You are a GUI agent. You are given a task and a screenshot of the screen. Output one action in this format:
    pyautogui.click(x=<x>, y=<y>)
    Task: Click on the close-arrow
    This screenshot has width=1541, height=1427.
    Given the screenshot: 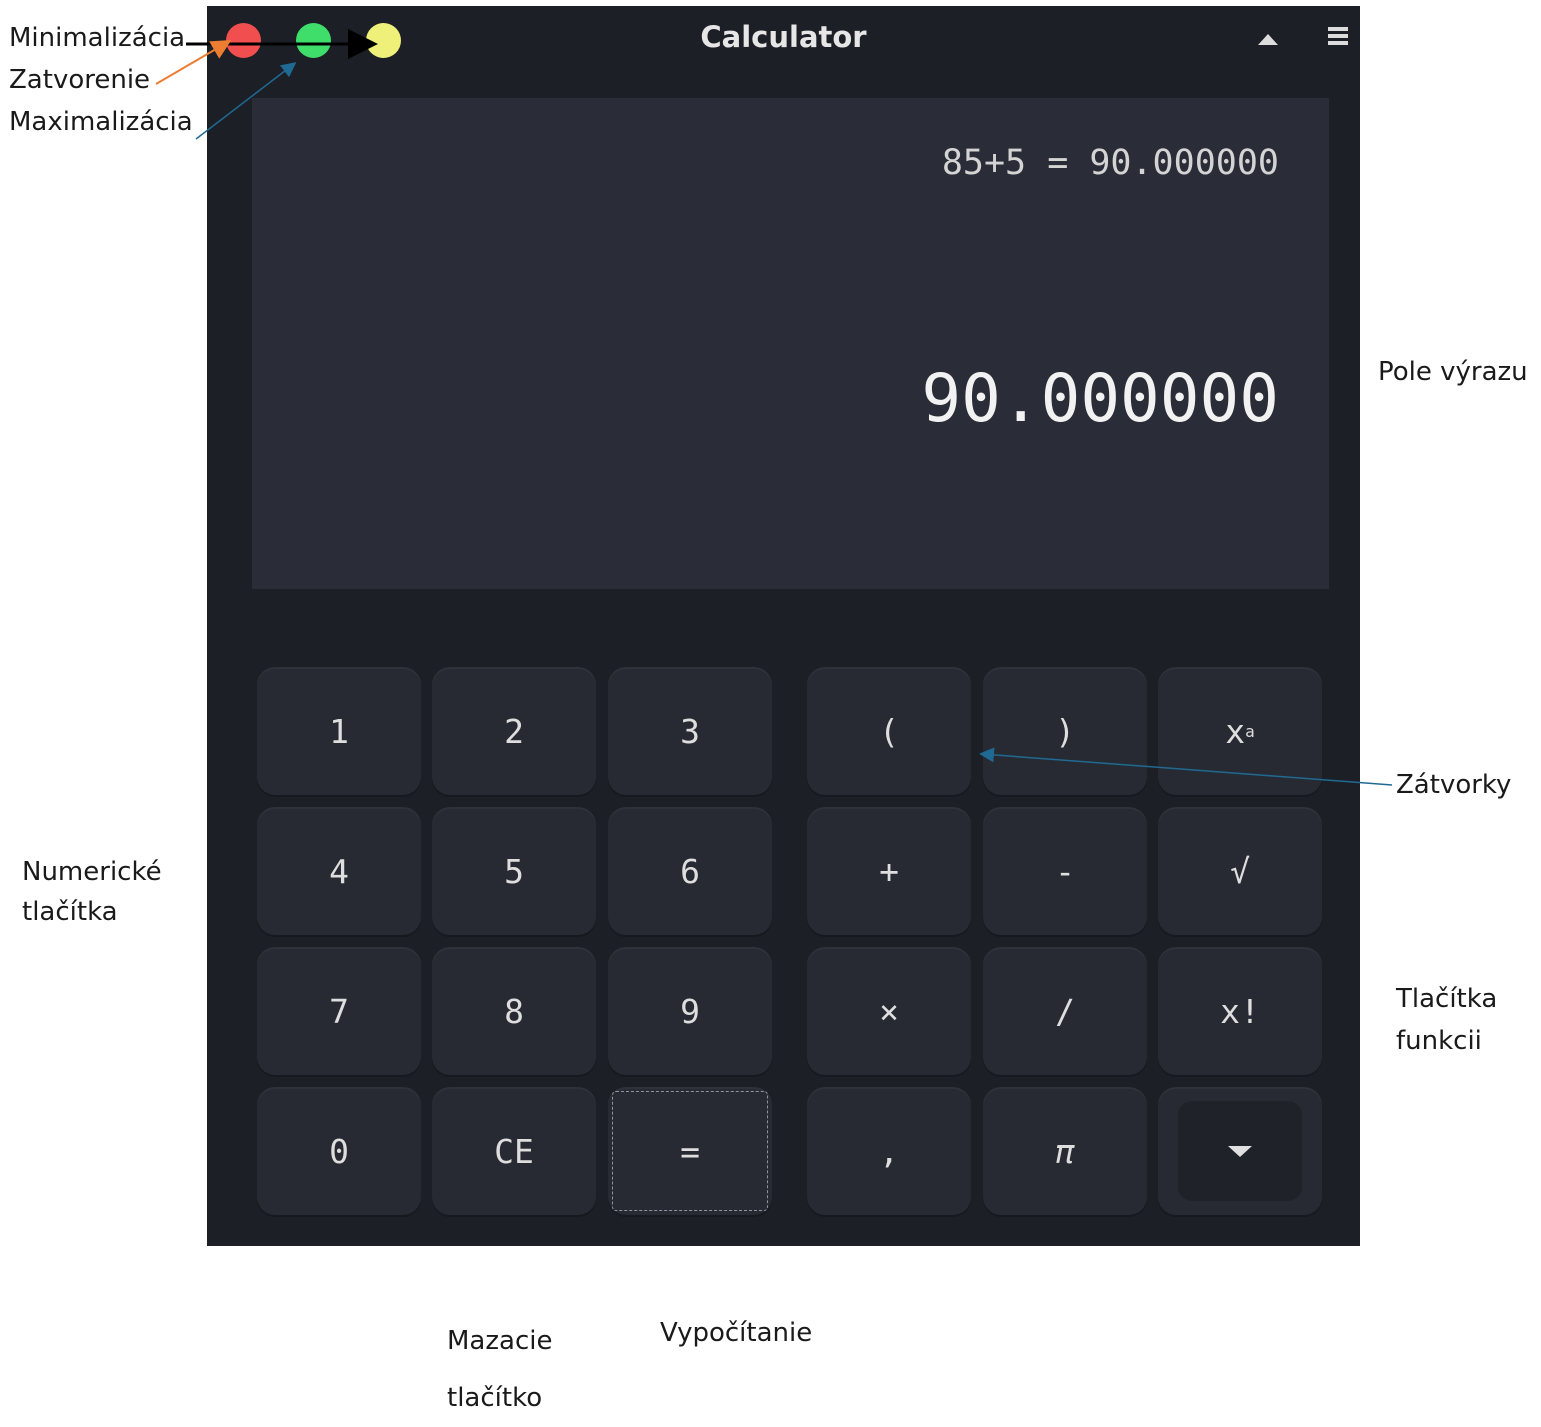 What is the action you would take?
    pyautogui.click(x=193, y=62)
    